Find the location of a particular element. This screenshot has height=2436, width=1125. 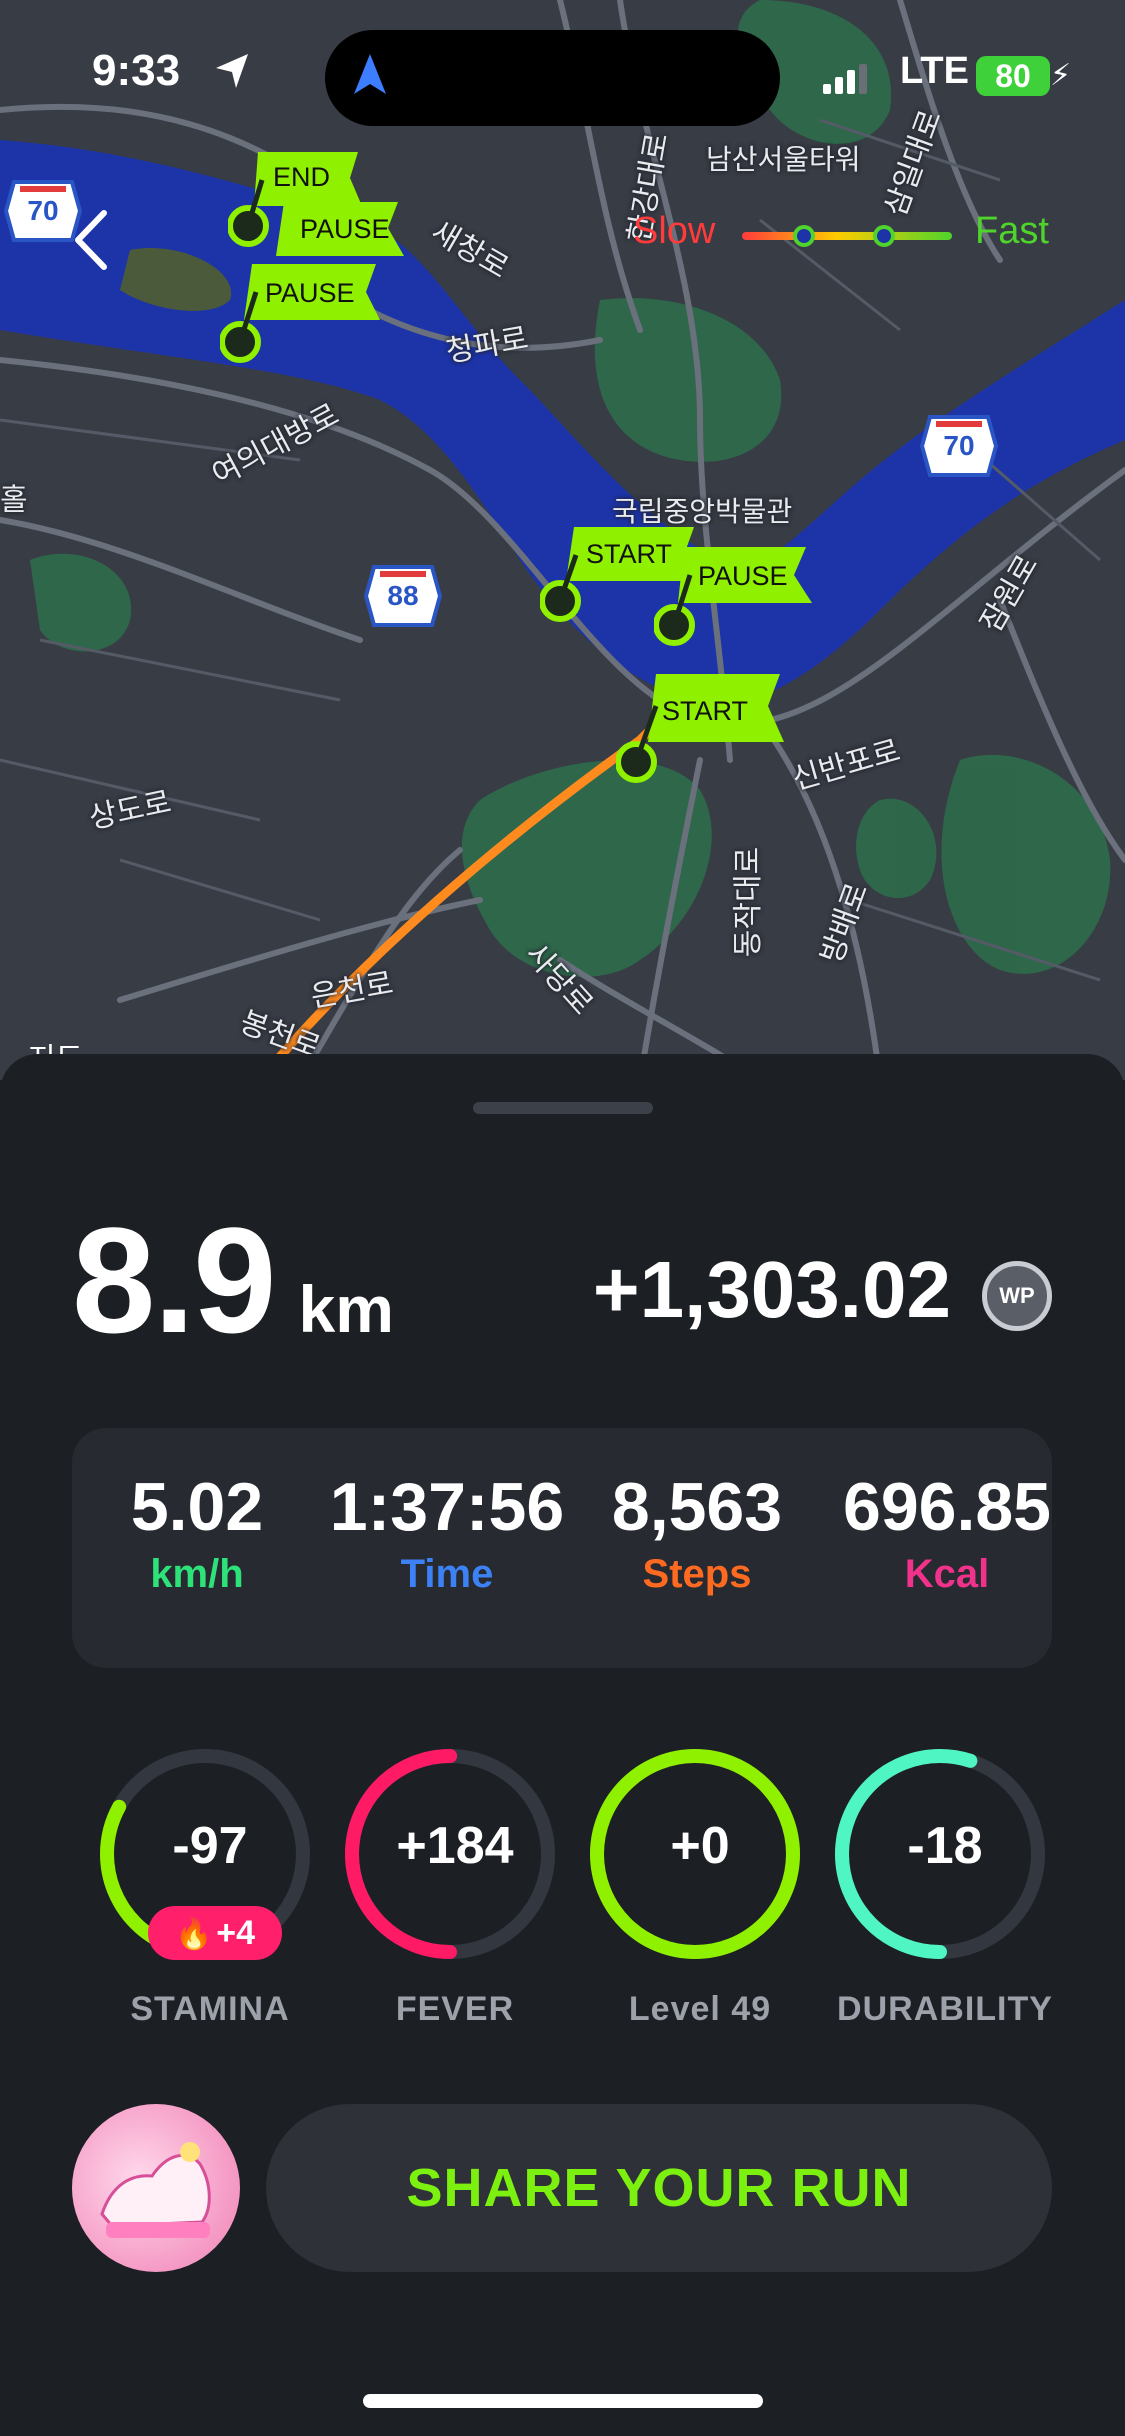

stat-label: Steps is located at coordinates (697, 1574).